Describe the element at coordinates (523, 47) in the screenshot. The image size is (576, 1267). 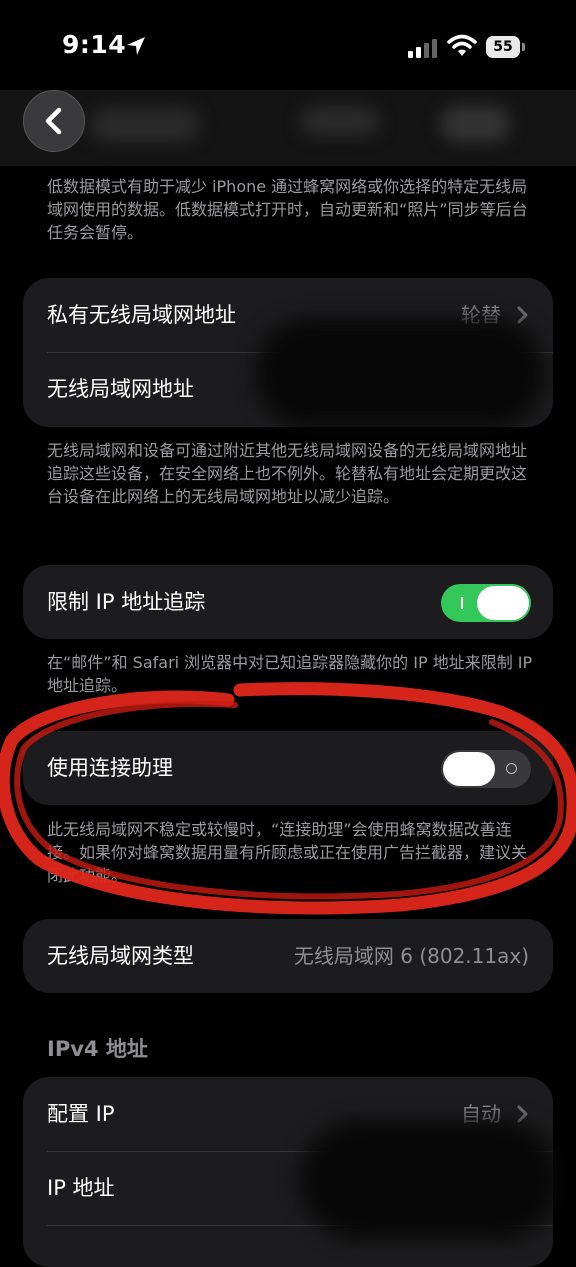
I see `battery-tip` at that location.